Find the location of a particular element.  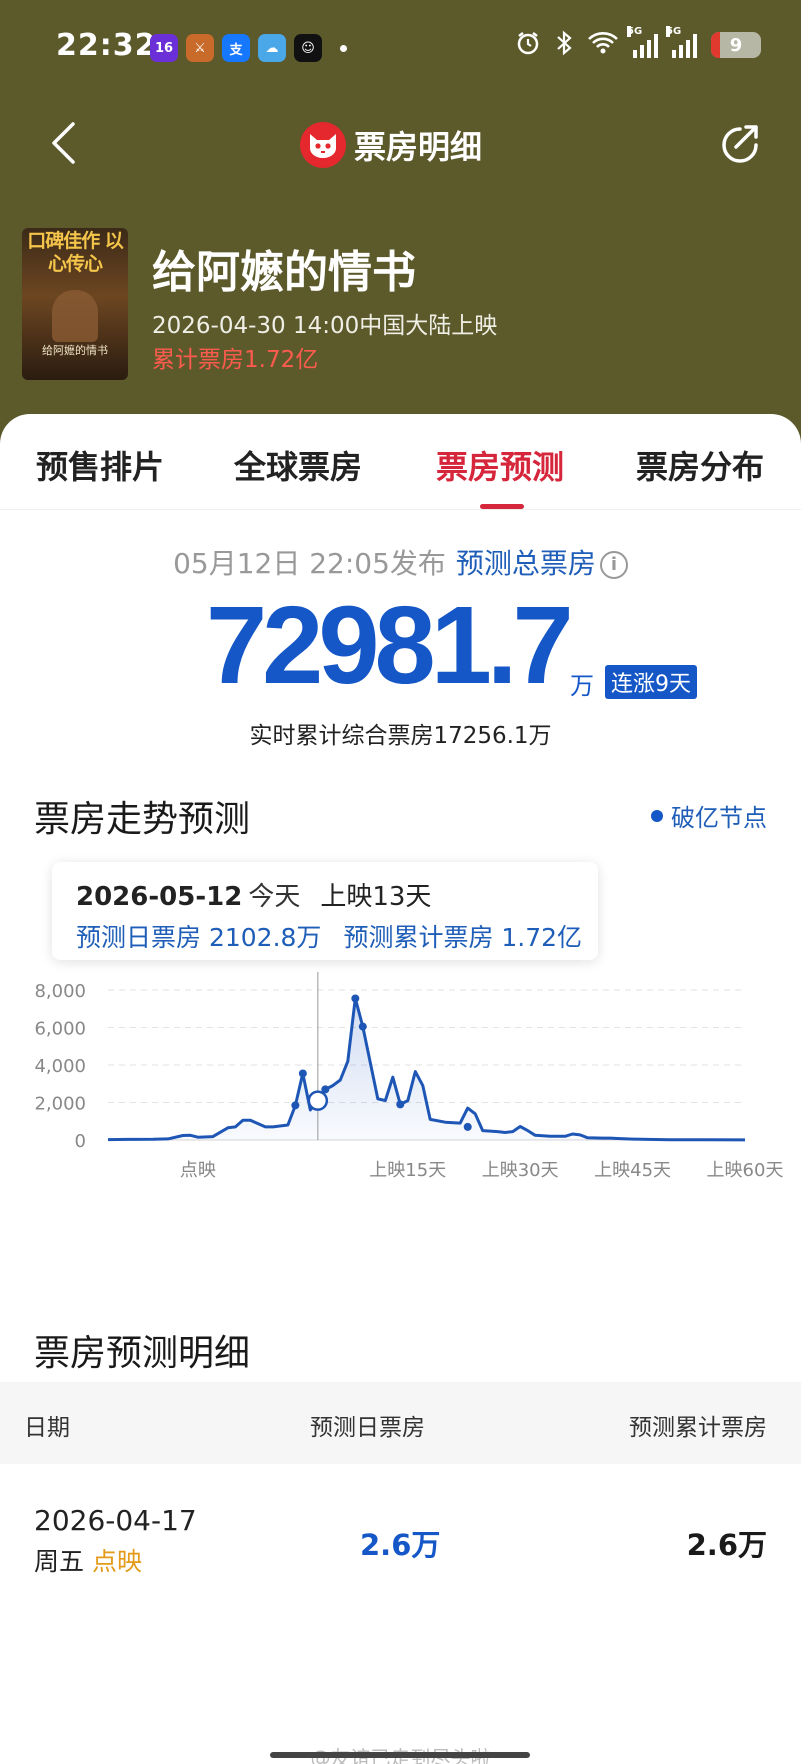

alipay-icon: 支 is located at coordinates (236, 48).